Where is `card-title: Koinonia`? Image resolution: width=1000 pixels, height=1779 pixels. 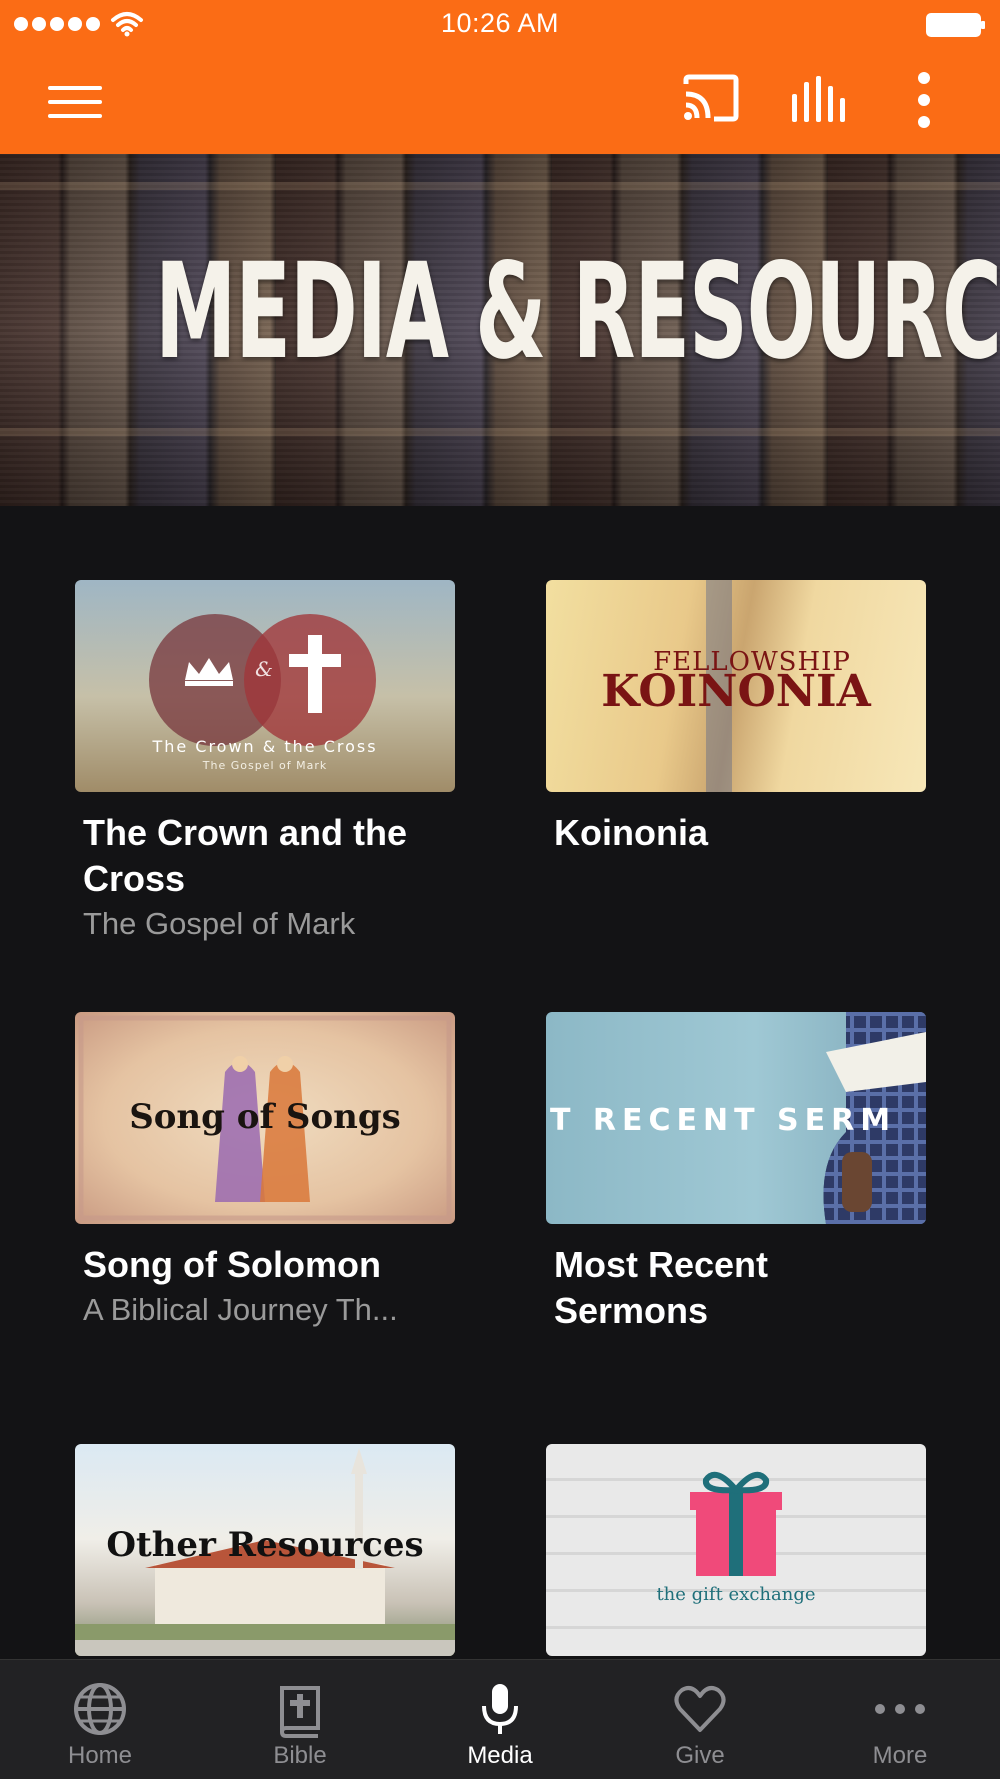 card-title: Koinonia is located at coordinates (631, 832).